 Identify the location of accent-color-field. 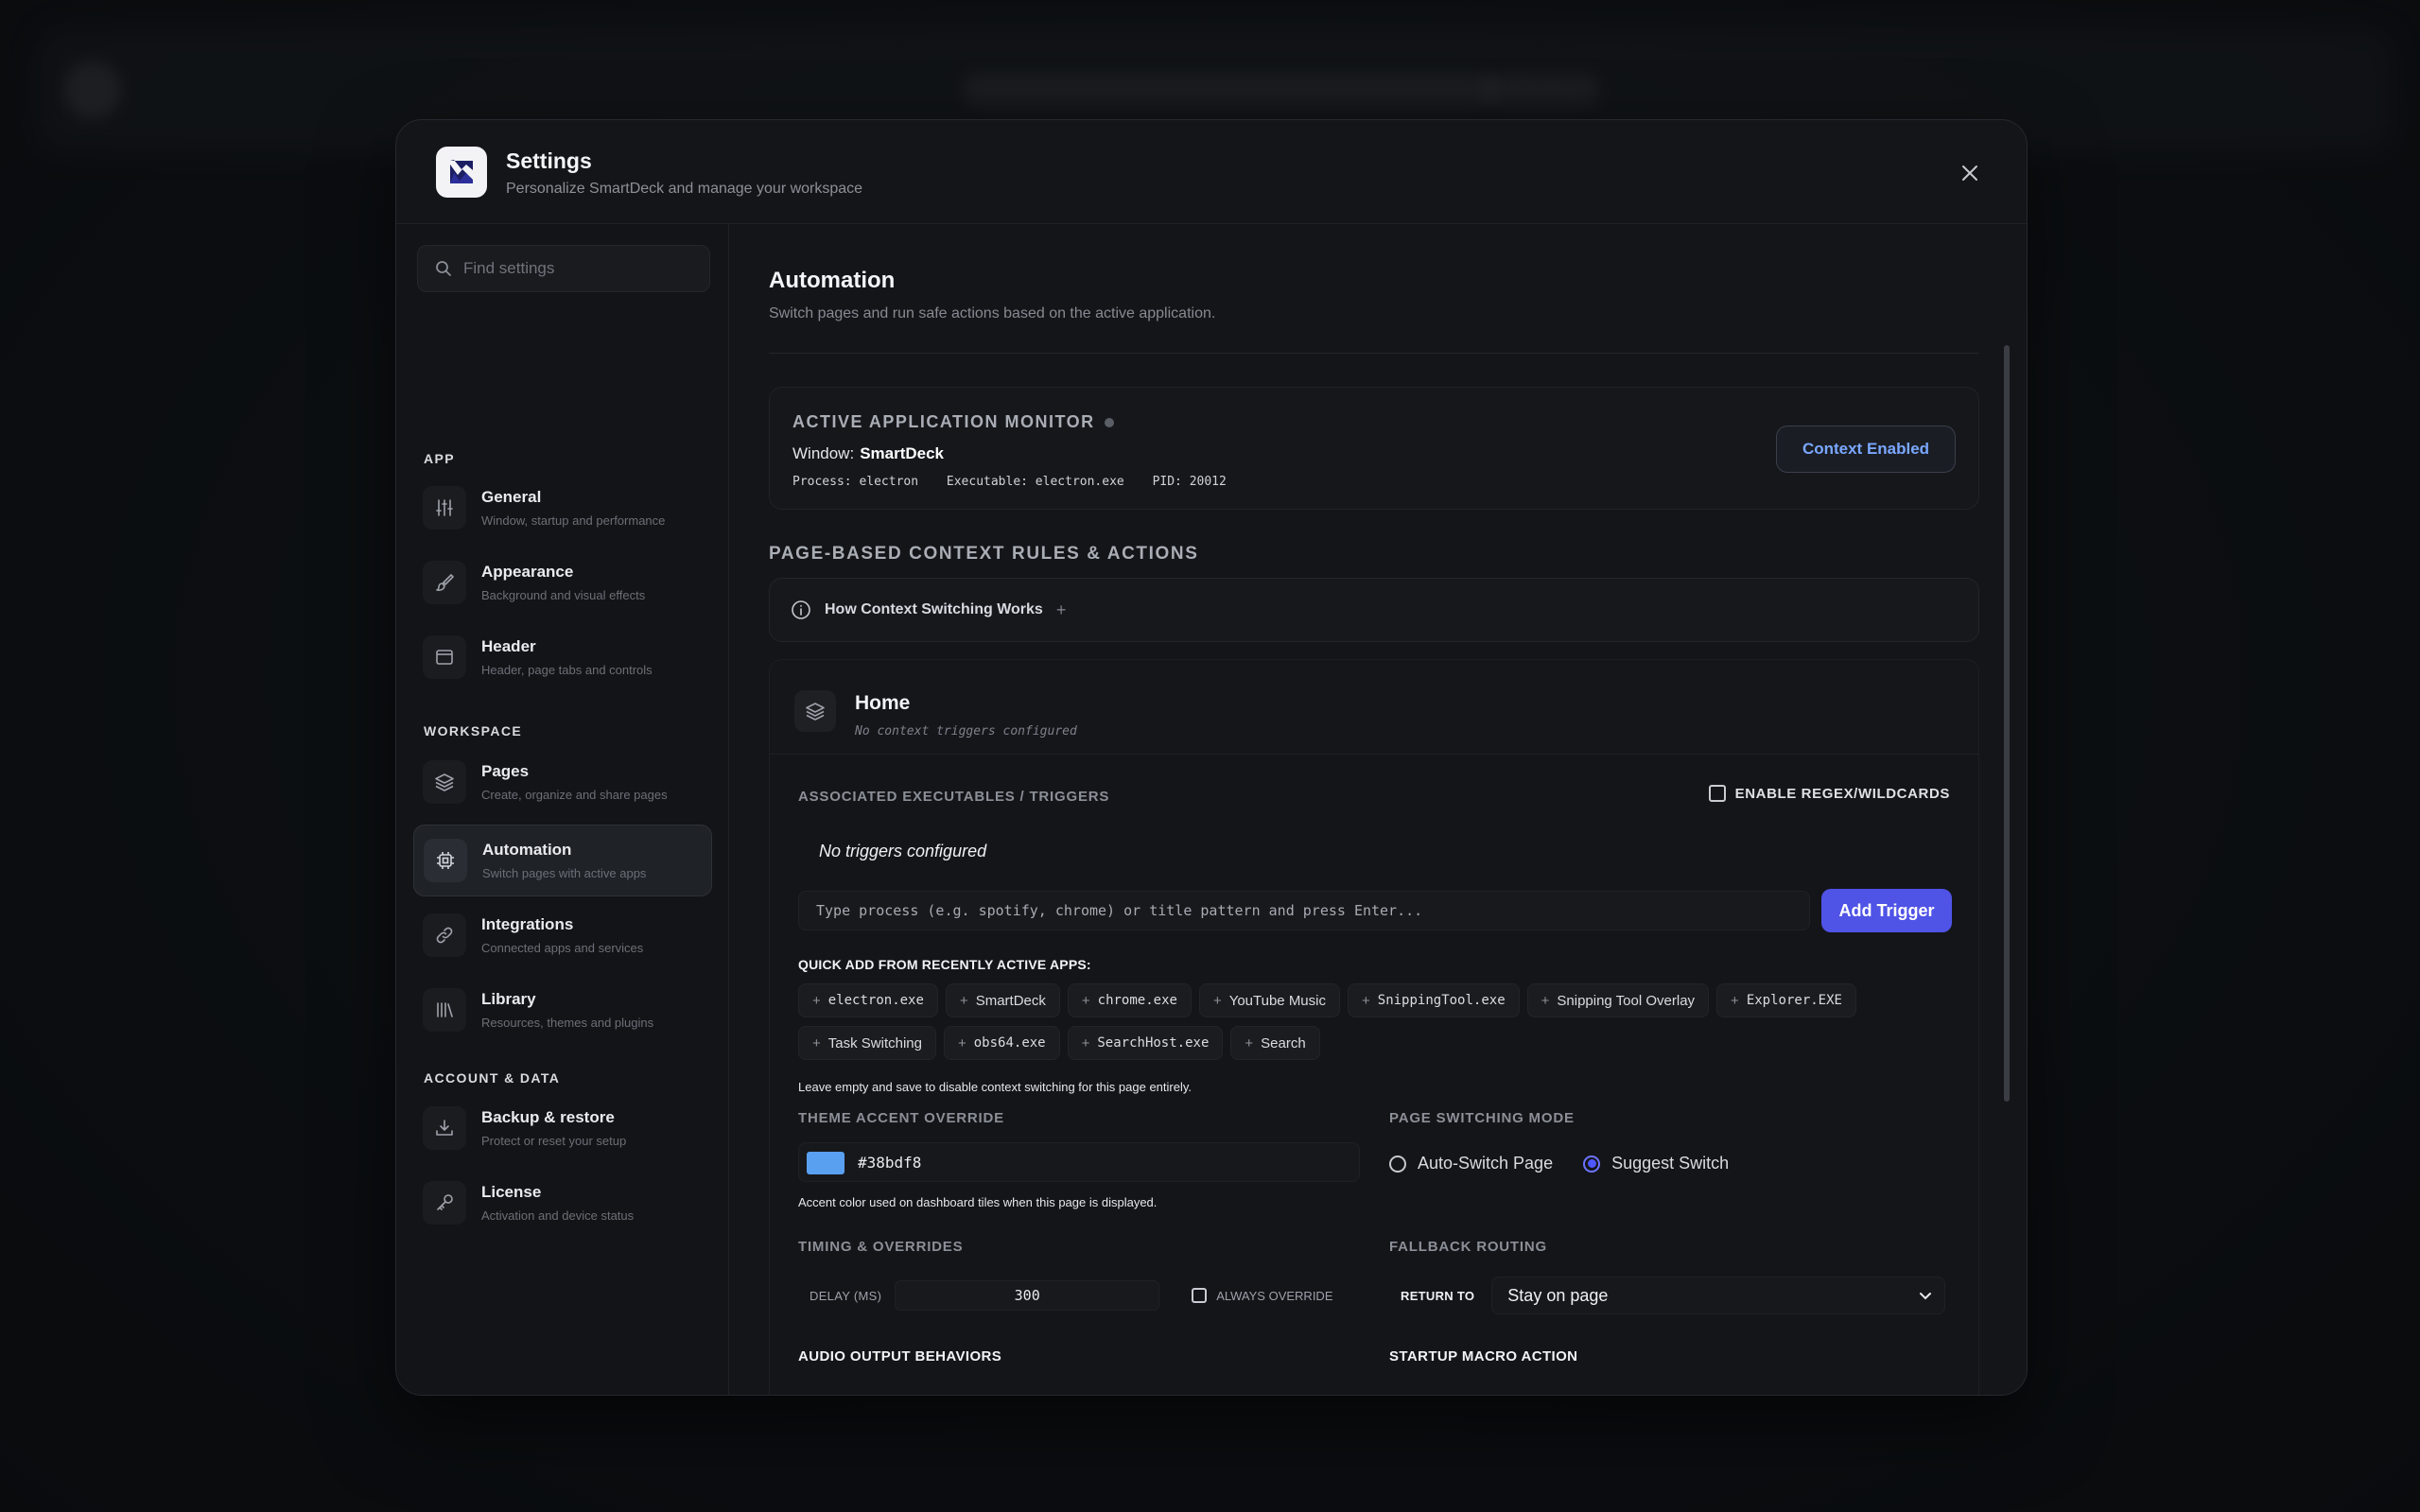
(1079, 1162).